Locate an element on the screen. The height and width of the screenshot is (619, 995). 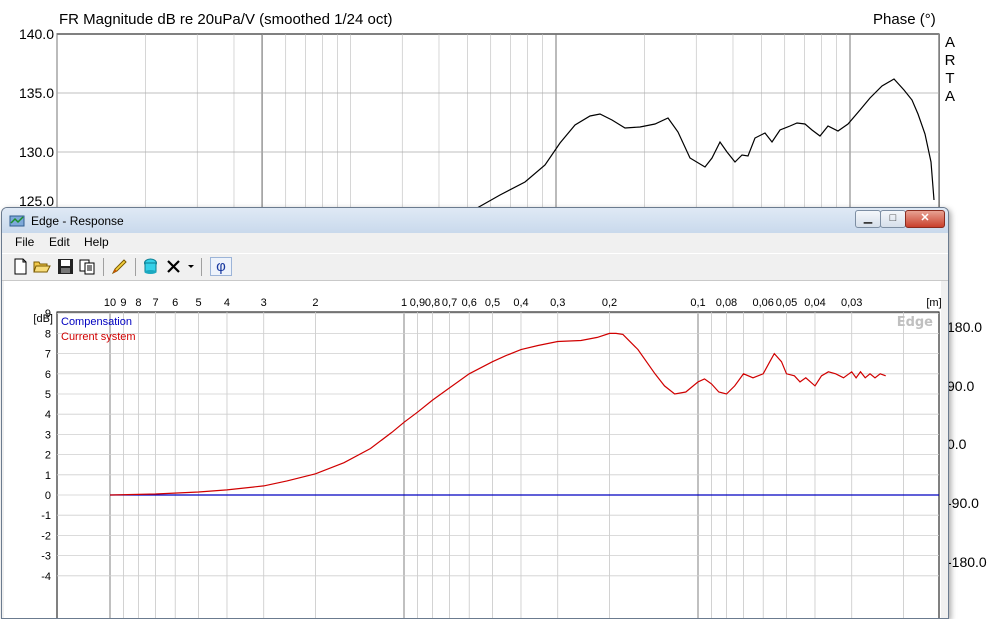
x-tick-label: 0,3 is located at coordinates (557, 303).